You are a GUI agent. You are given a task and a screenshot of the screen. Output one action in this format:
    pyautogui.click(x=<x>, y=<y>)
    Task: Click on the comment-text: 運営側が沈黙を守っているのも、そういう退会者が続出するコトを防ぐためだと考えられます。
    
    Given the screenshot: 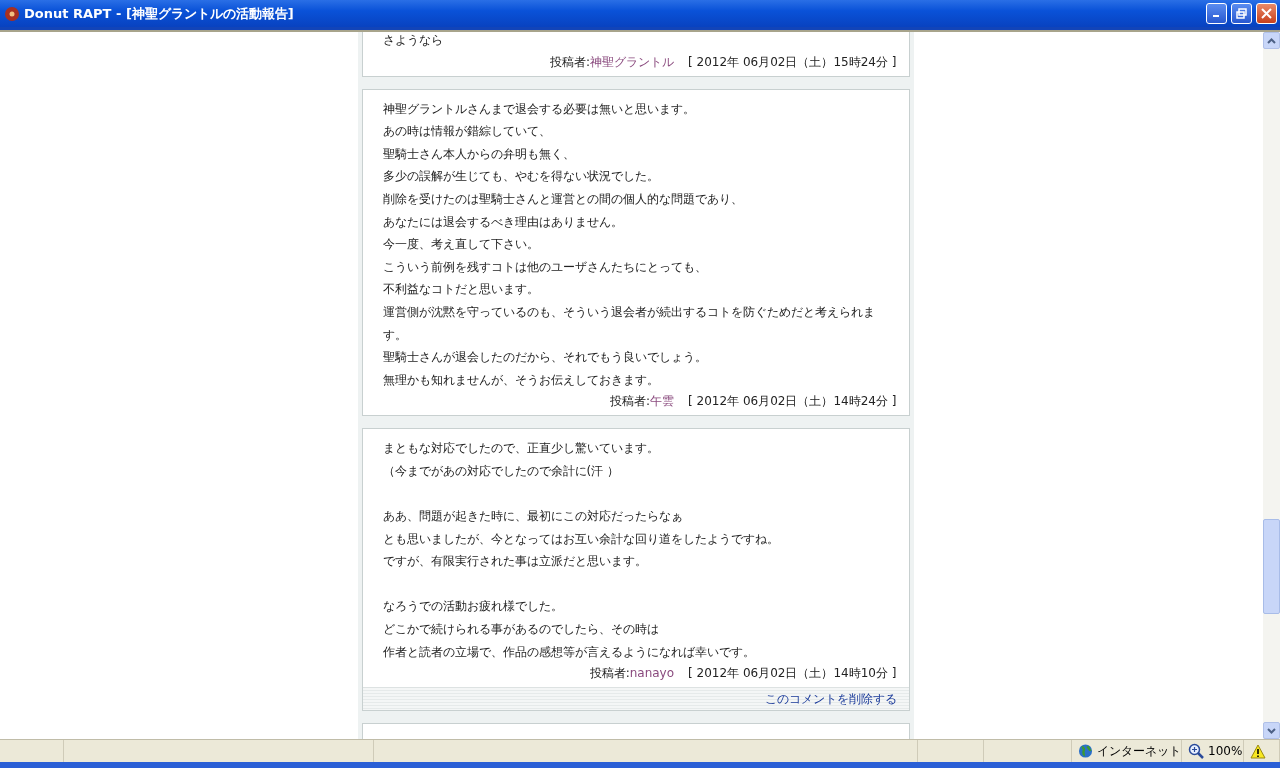 What is the action you would take?
    pyautogui.click(x=629, y=323)
    